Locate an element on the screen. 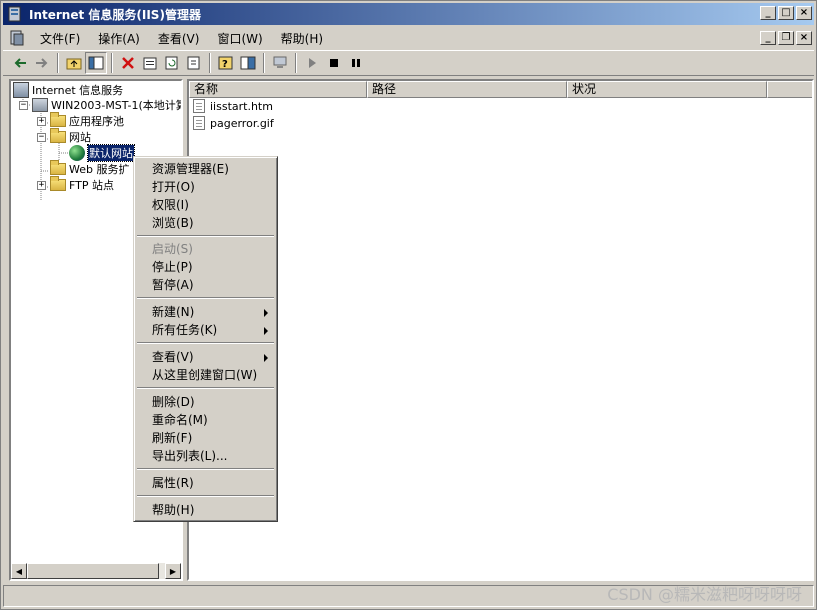 This screenshot has height=610, width=817. tree-root-label: Internet 信息服务 is located at coordinates (78, 90).